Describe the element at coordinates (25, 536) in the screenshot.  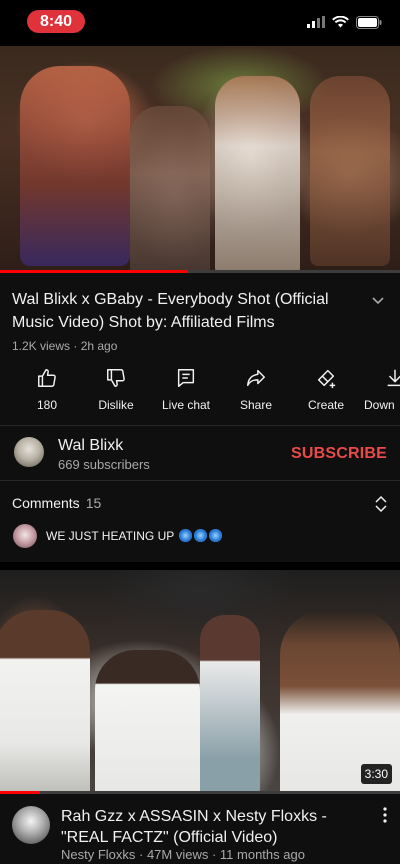
I see `commenter-avatar` at that location.